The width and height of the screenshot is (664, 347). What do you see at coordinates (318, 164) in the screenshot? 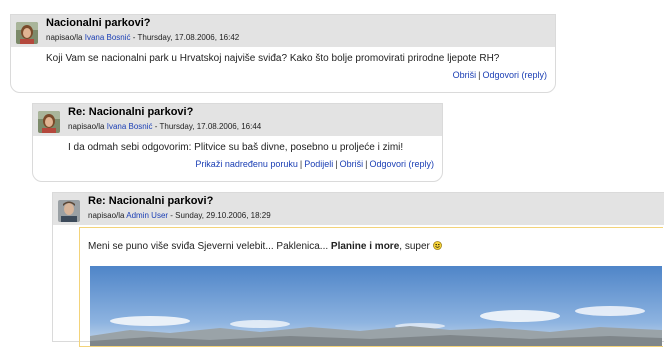
I see `split-link: Podijeli` at bounding box center [318, 164].